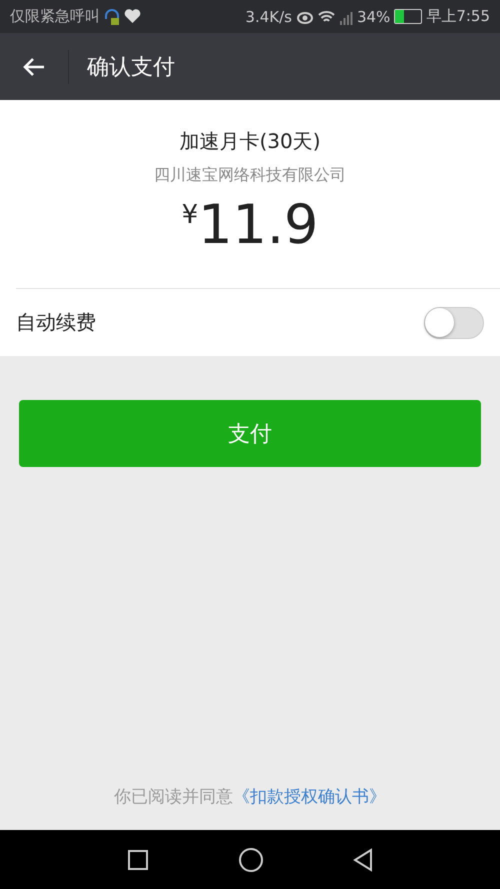 Image resolution: width=500 pixels, height=889 pixels. What do you see at coordinates (363, 860) in the screenshot?
I see `back-icon` at bounding box center [363, 860].